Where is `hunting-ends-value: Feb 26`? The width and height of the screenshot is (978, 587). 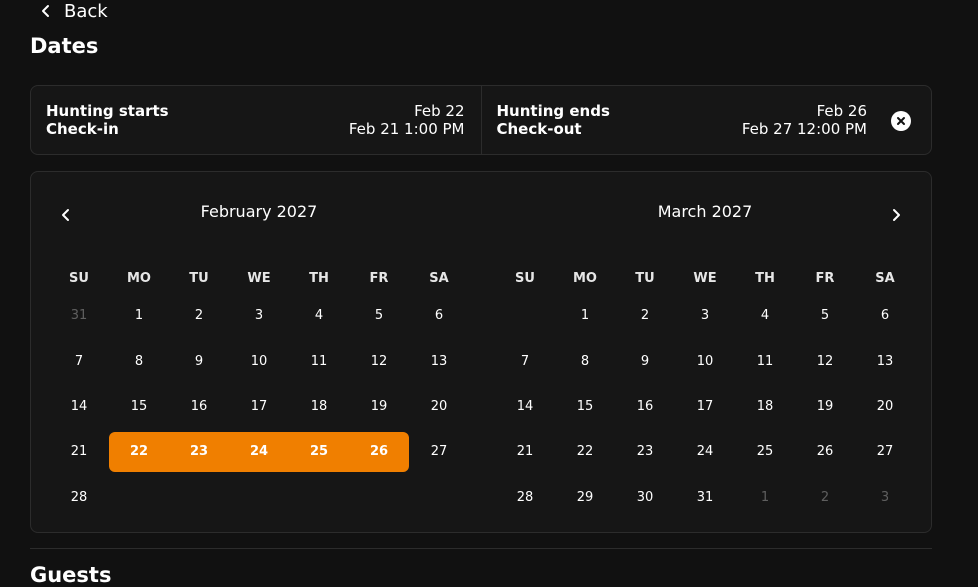
hunting-ends-value: Feb 26 is located at coordinates (841, 111).